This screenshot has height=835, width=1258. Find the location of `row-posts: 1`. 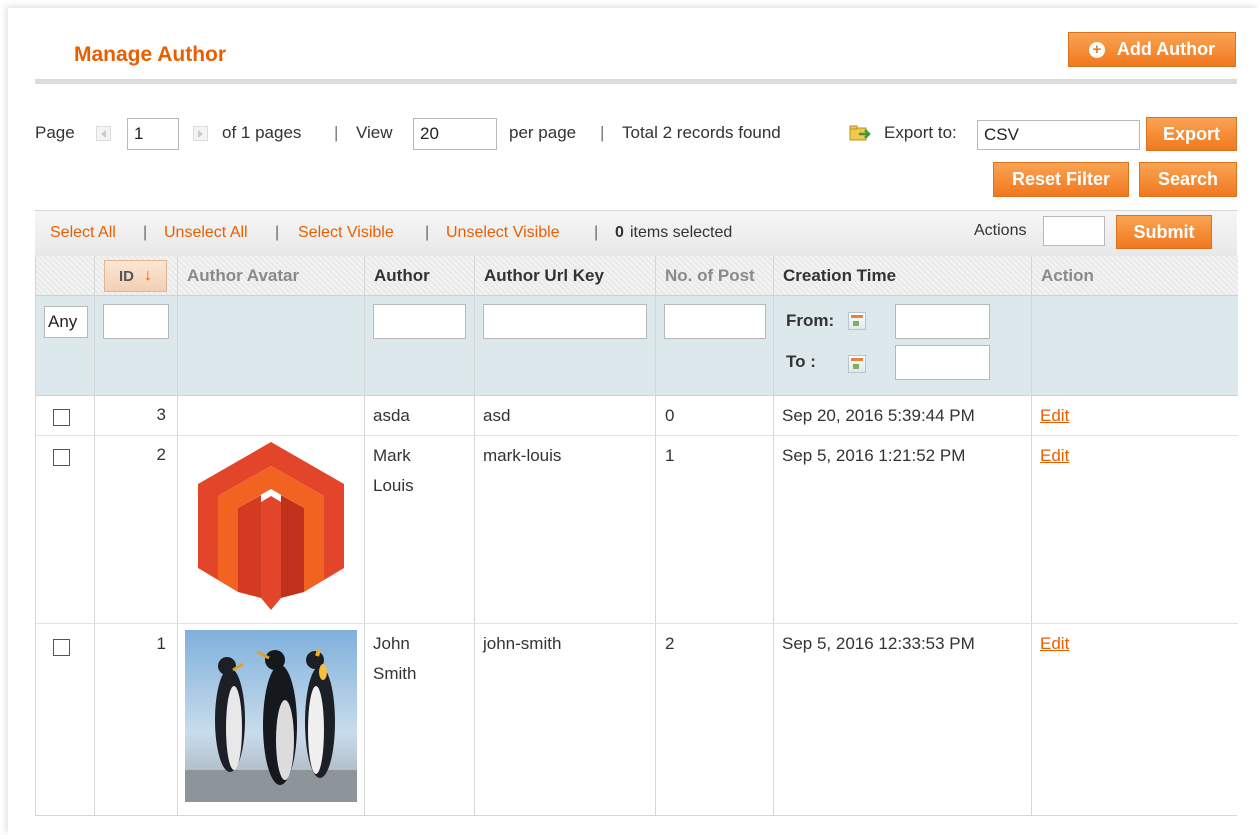

row-posts: 1 is located at coordinates (670, 455).